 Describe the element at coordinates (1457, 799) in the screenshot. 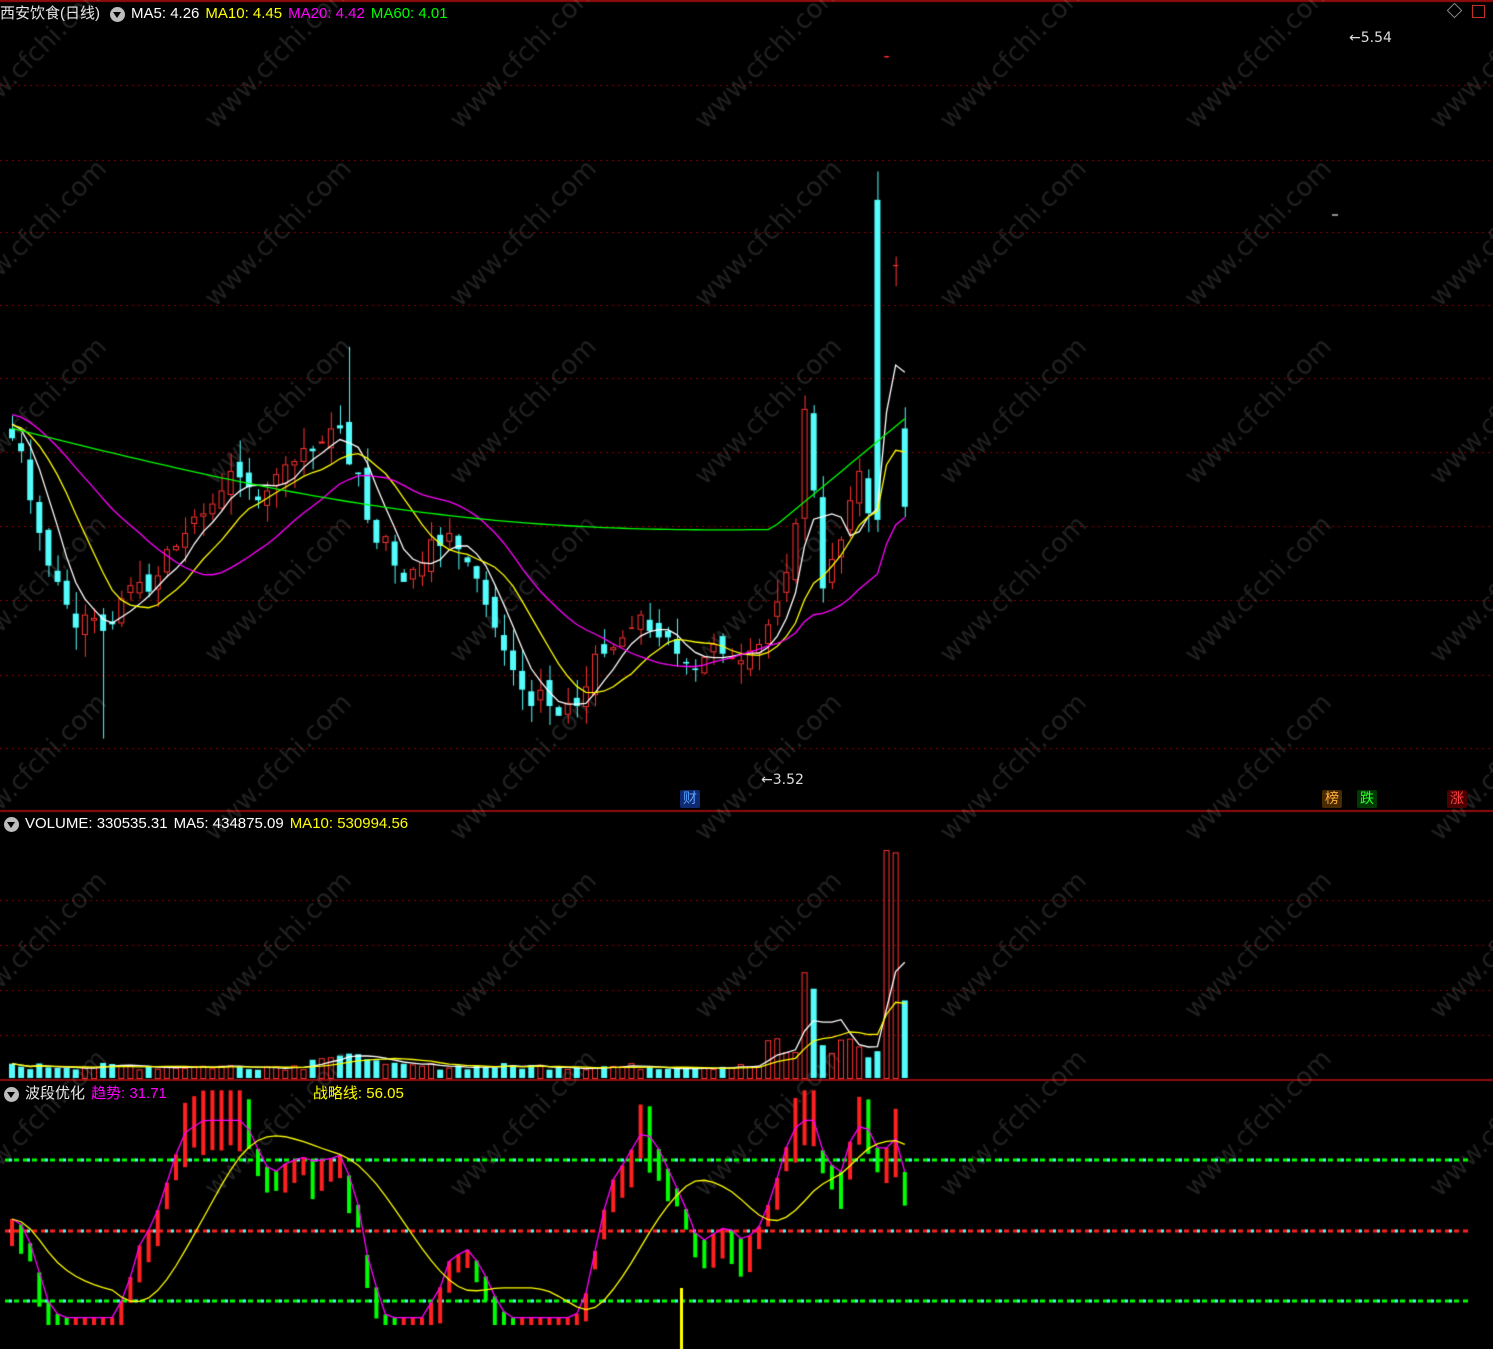

I see `marker-rise: 涨` at that location.